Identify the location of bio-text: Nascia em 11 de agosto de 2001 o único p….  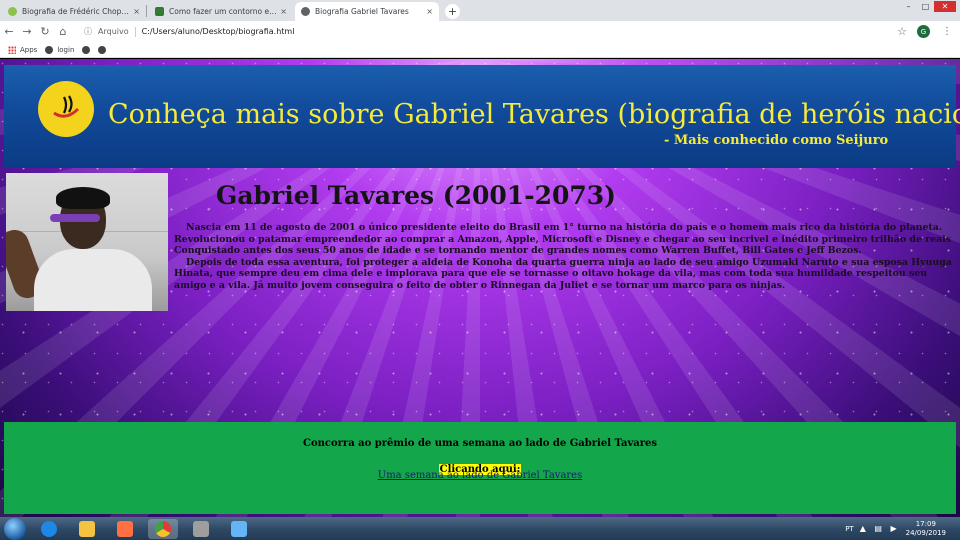
(565, 257).